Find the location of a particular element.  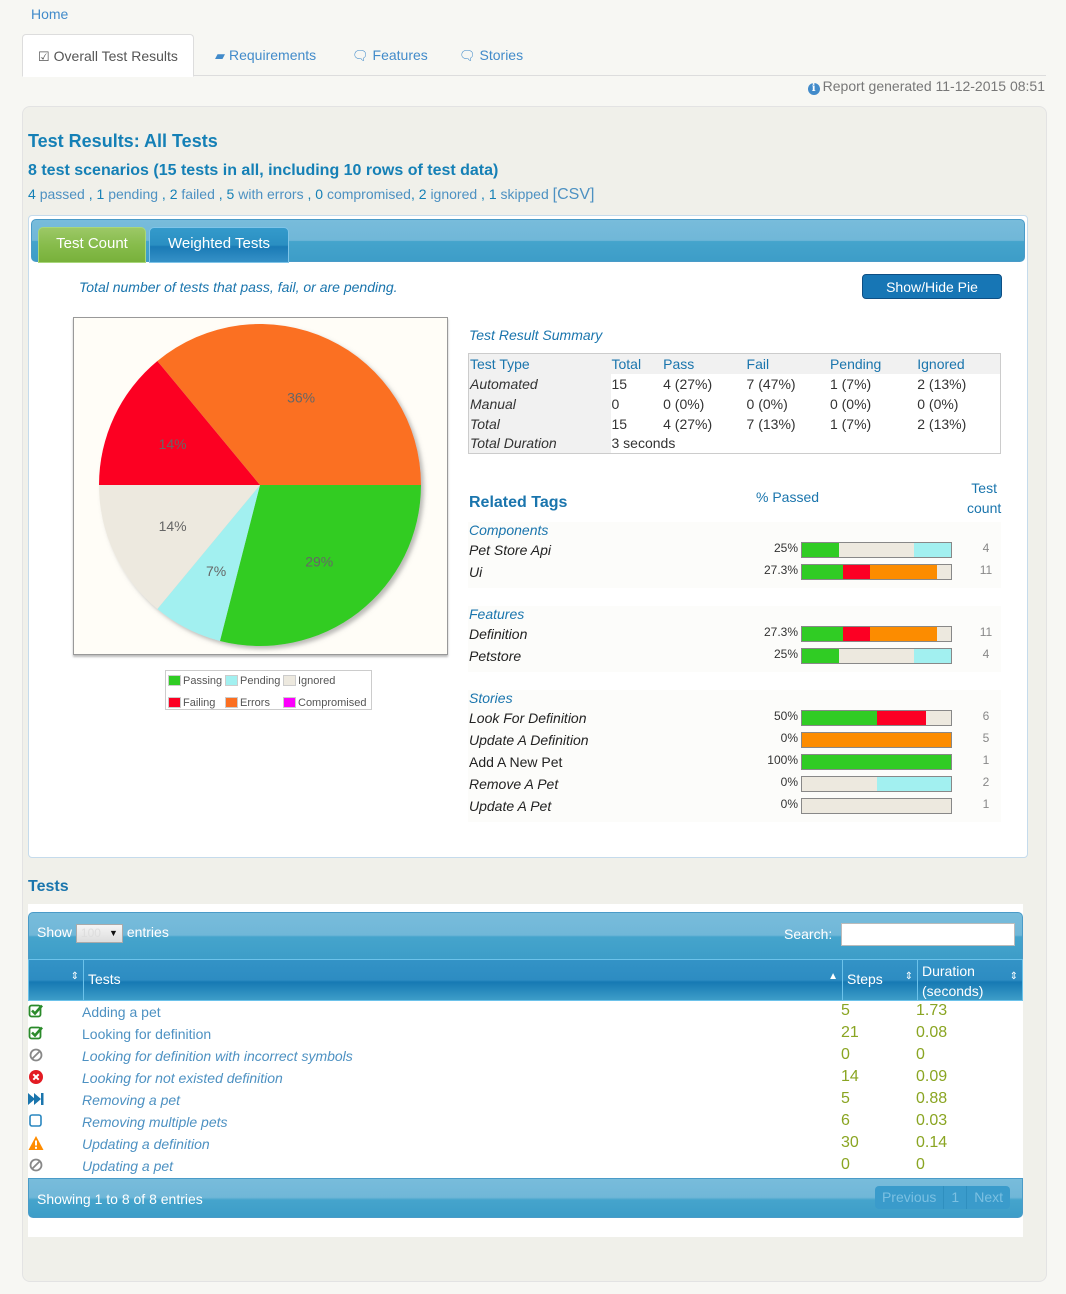

bar-segment-failing is located at coordinates (856, 572).